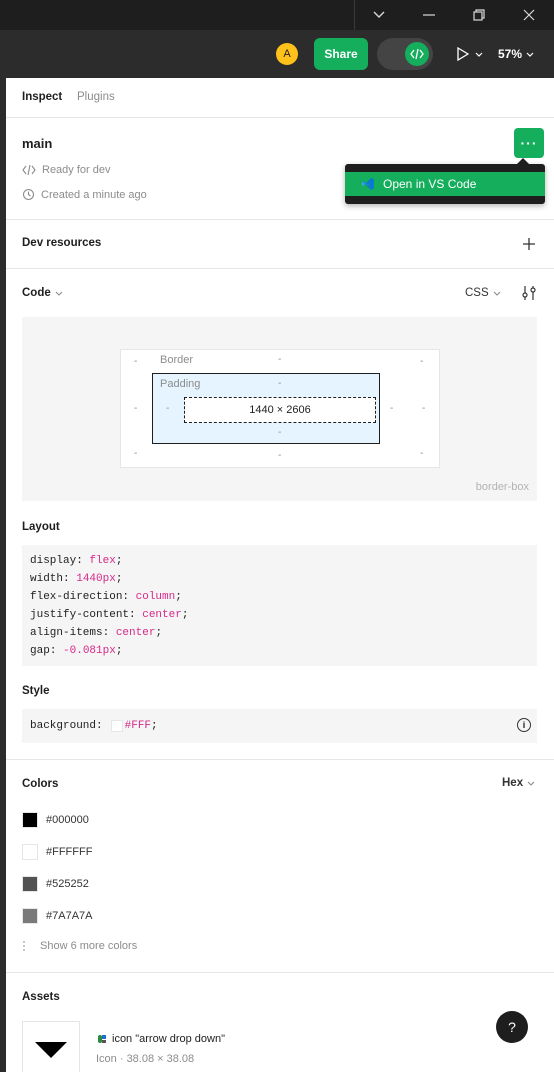  Describe the element at coordinates (287, 54) in the screenshot. I see `user-avatar: A` at that location.